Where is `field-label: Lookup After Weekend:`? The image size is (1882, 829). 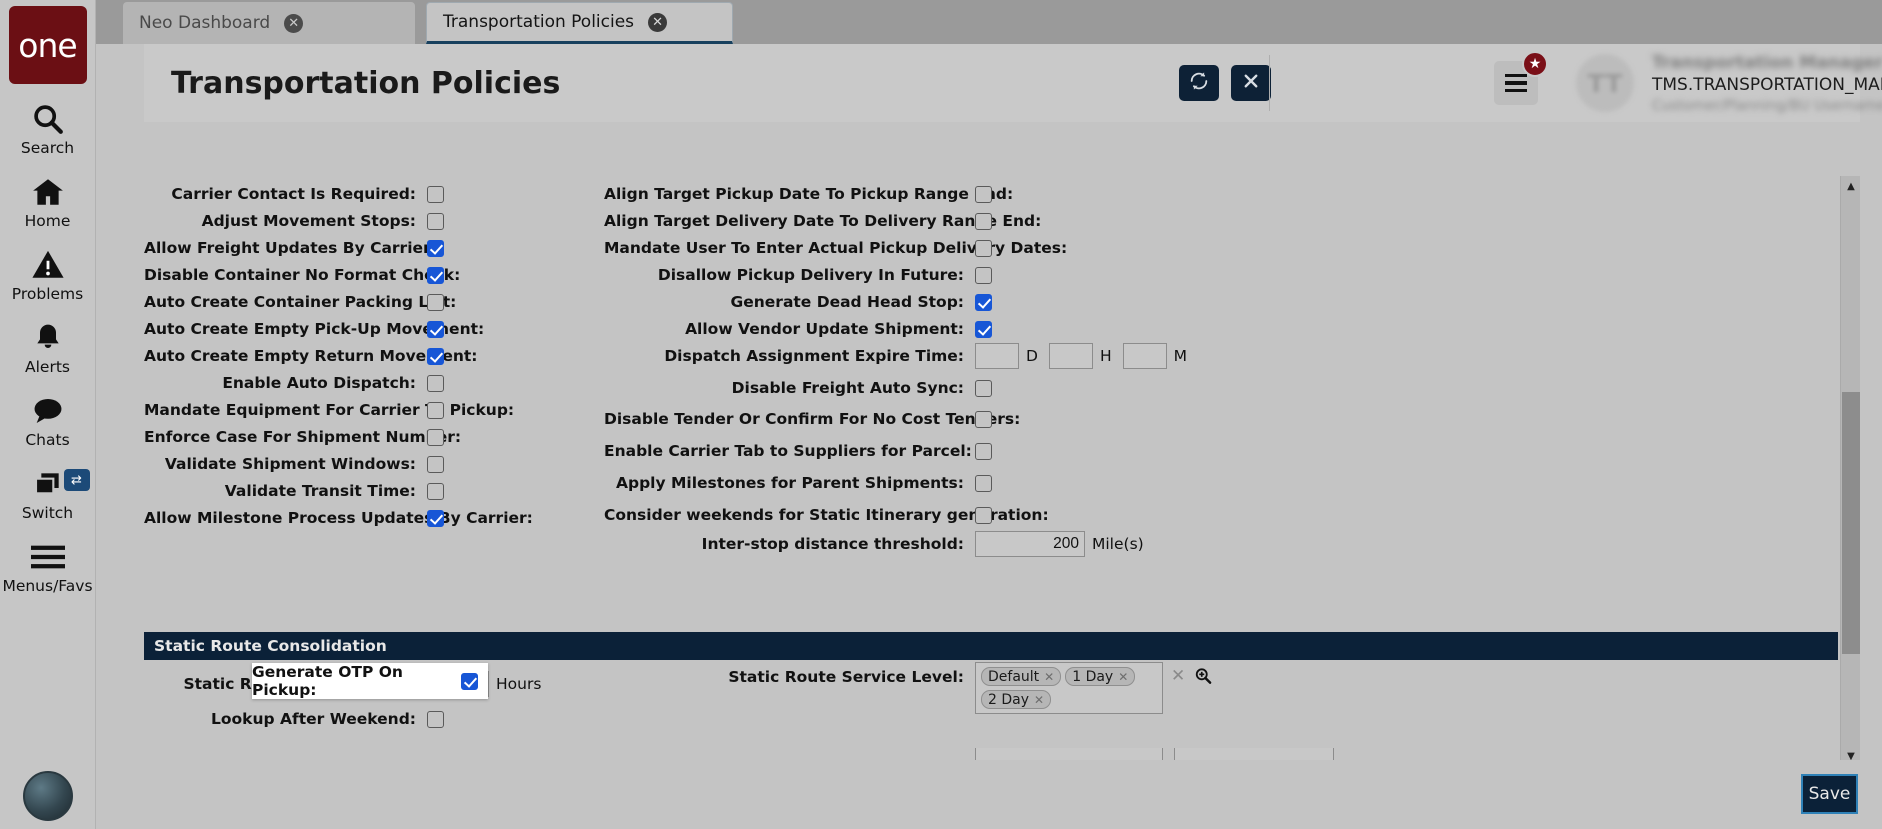
field-label: Lookup After Weekend: is located at coordinates (313, 719).